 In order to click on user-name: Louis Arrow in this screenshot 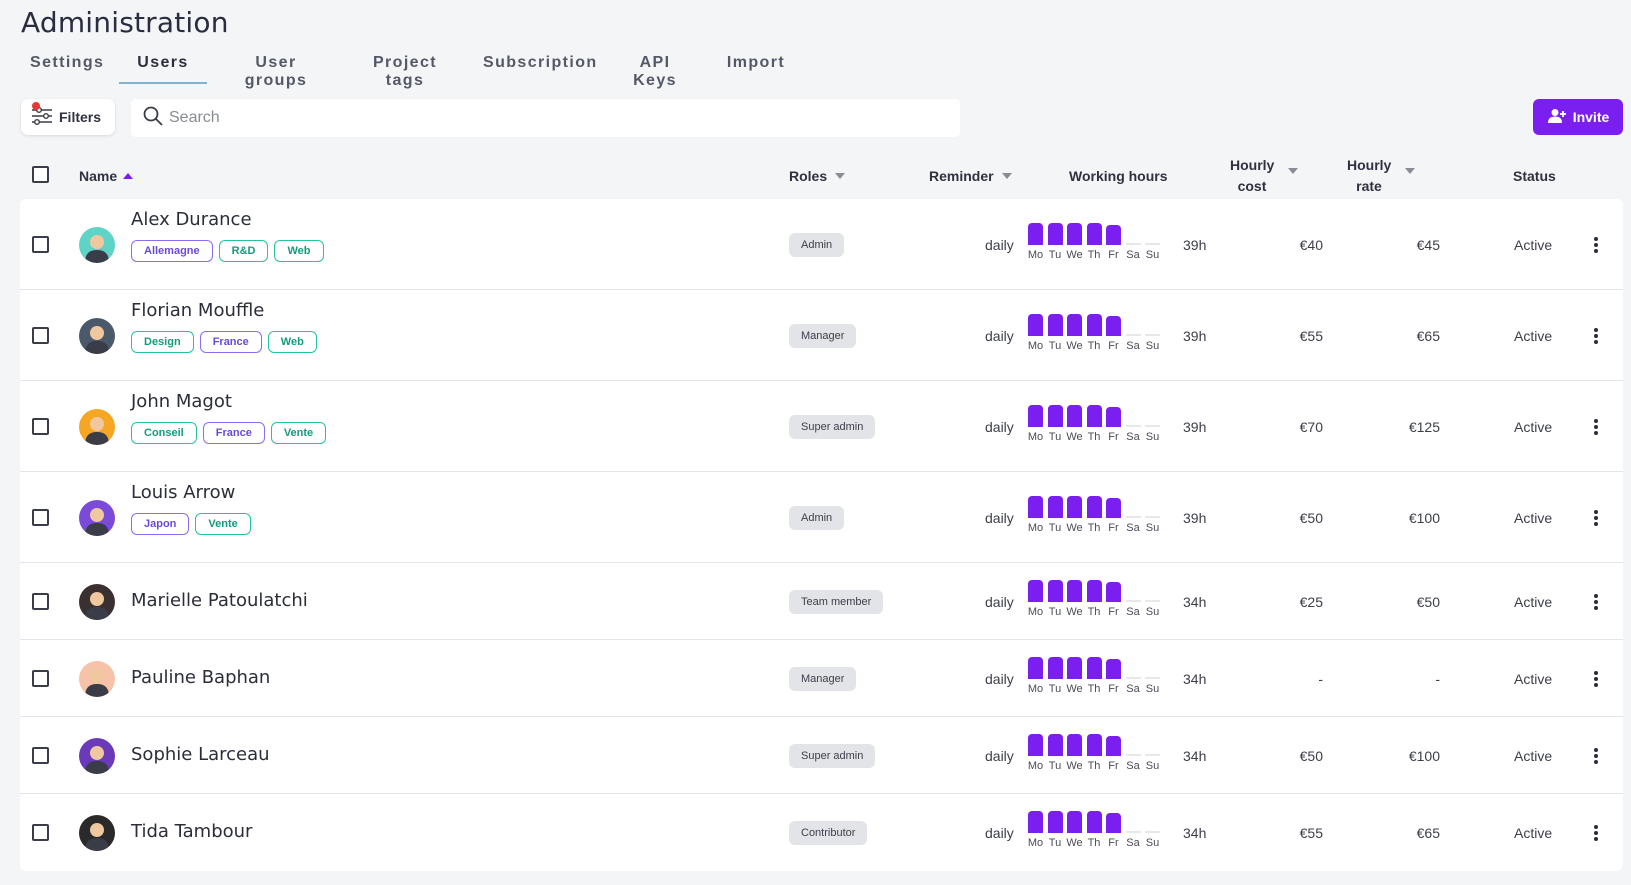, I will do `click(183, 492)`.